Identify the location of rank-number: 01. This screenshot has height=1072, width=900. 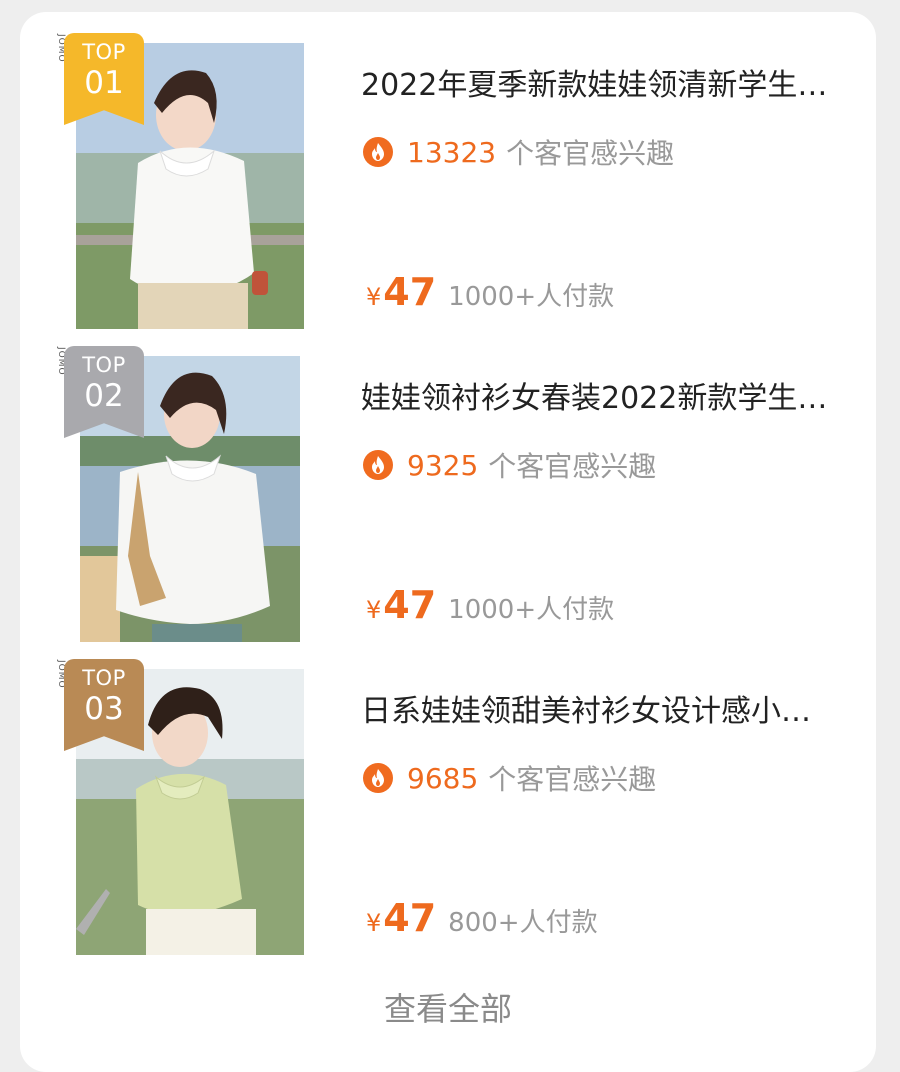
(104, 83).